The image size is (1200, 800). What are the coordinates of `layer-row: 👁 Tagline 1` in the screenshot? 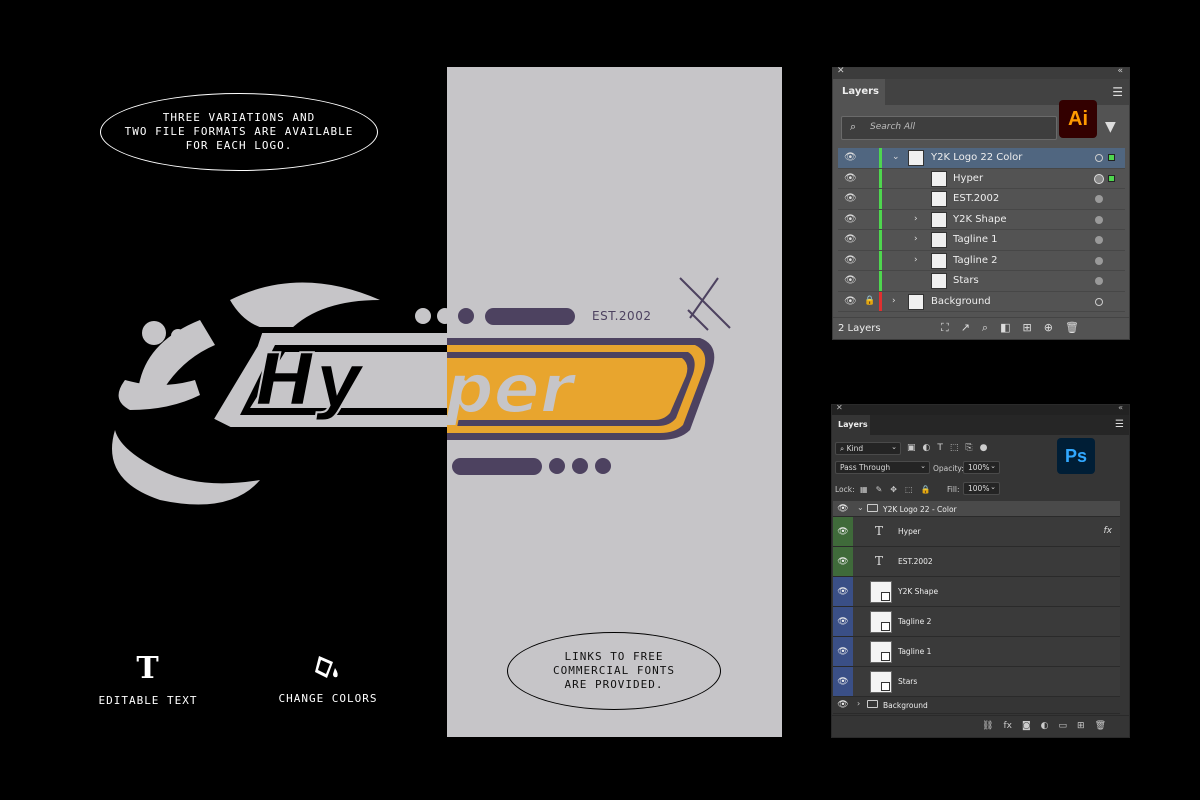 It's located at (976, 652).